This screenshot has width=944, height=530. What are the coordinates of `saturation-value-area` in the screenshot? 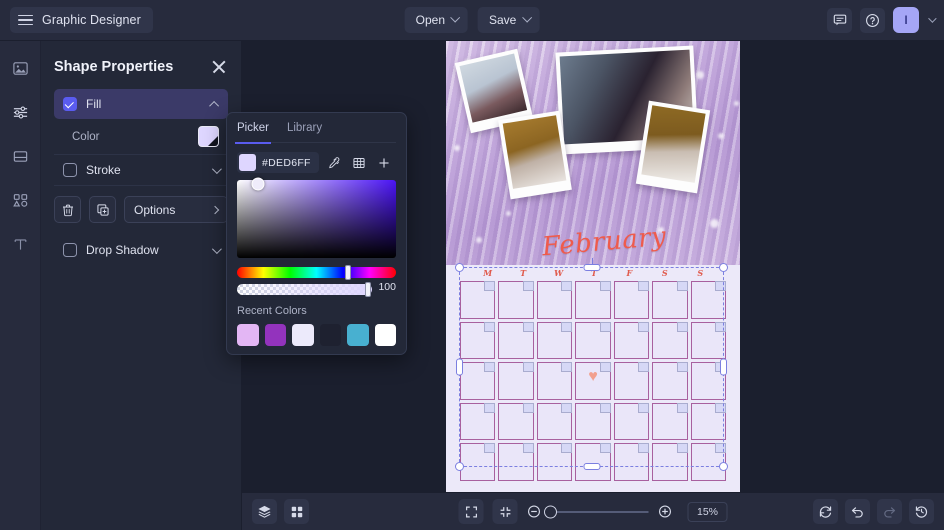 It's located at (316, 217).